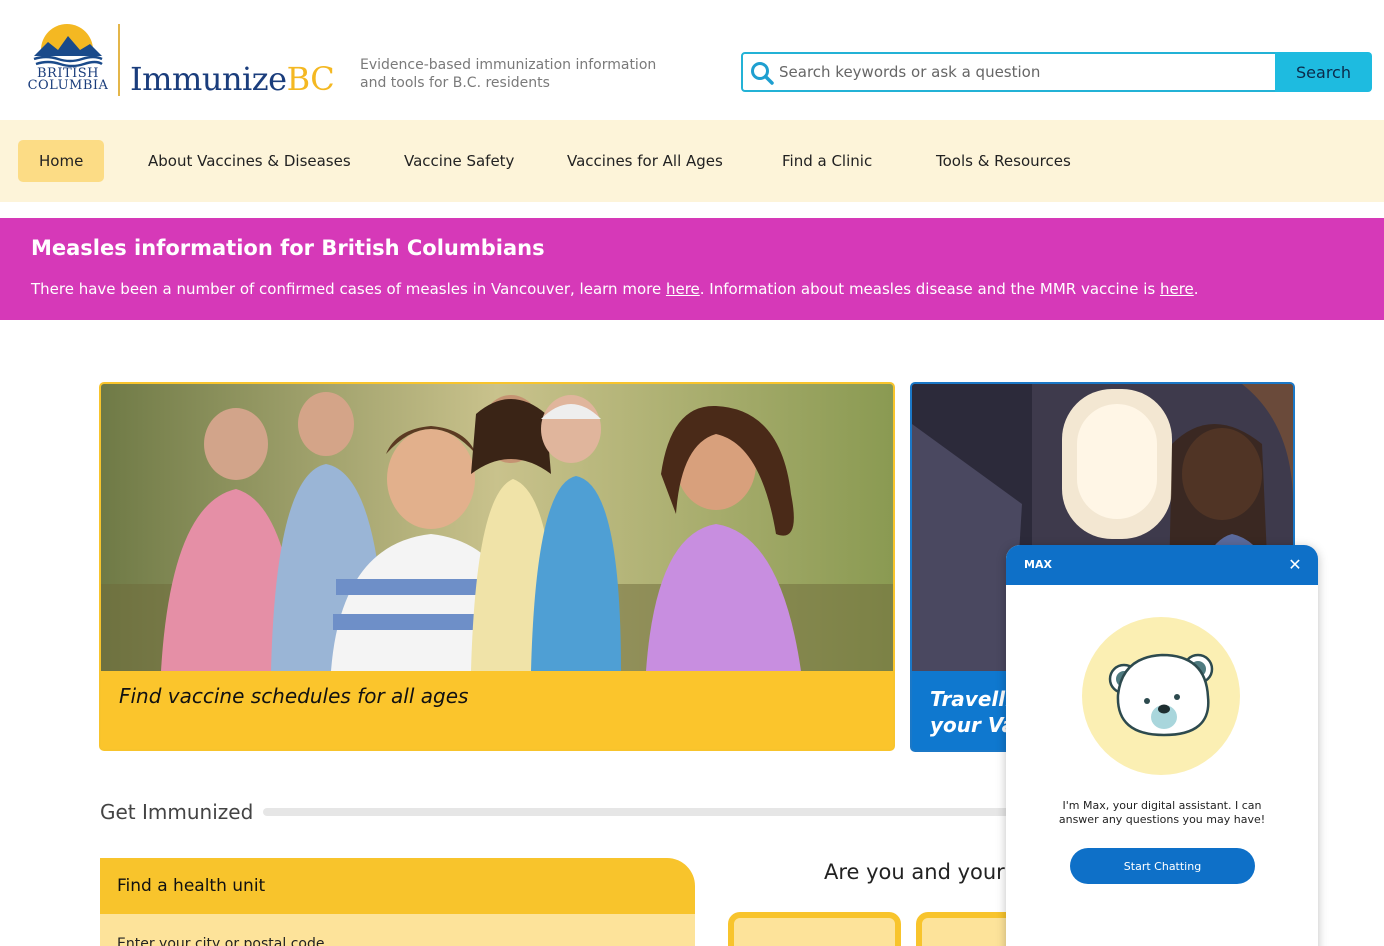 Image resolution: width=1384 pixels, height=946 pixels. Describe the element at coordinates (1024, 72) in the screenshot. I see `search-input` at that location.